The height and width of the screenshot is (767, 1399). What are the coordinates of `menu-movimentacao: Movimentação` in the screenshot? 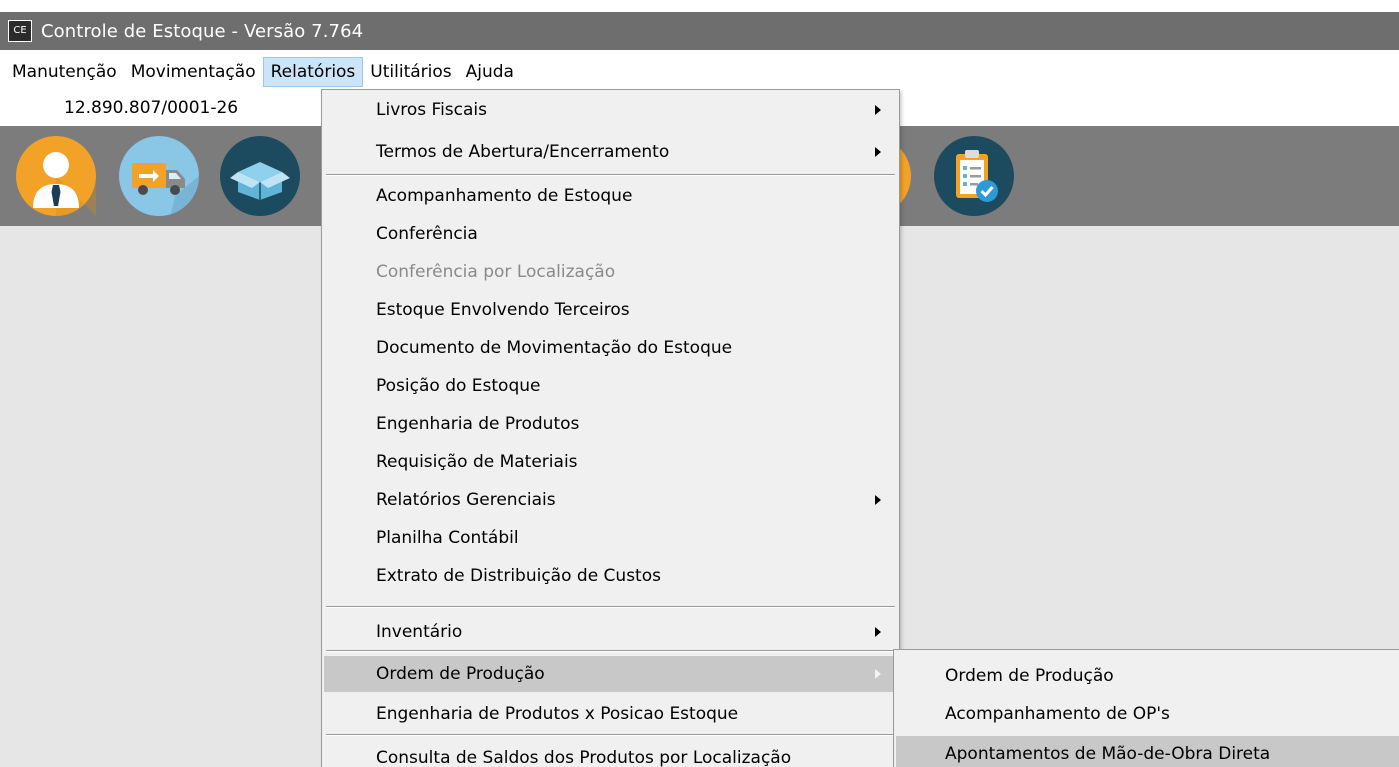 It's located at (193, 72).